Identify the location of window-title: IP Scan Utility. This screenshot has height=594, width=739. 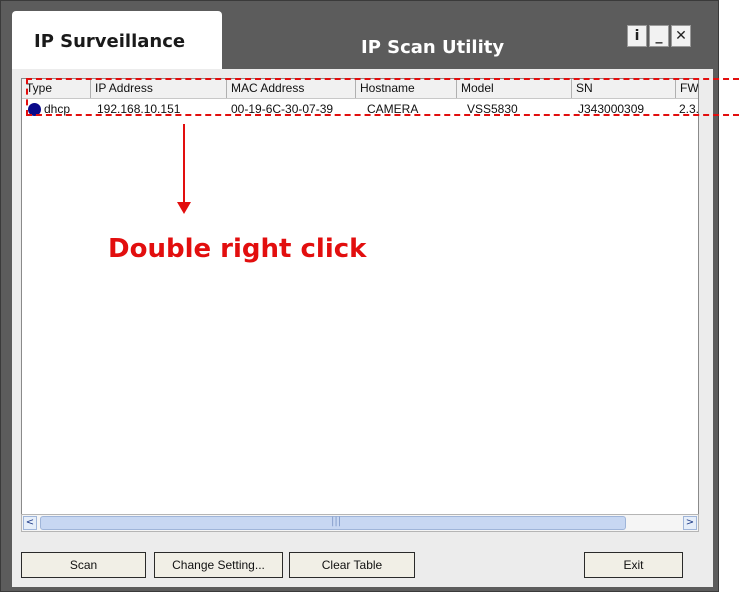
(433, 47).